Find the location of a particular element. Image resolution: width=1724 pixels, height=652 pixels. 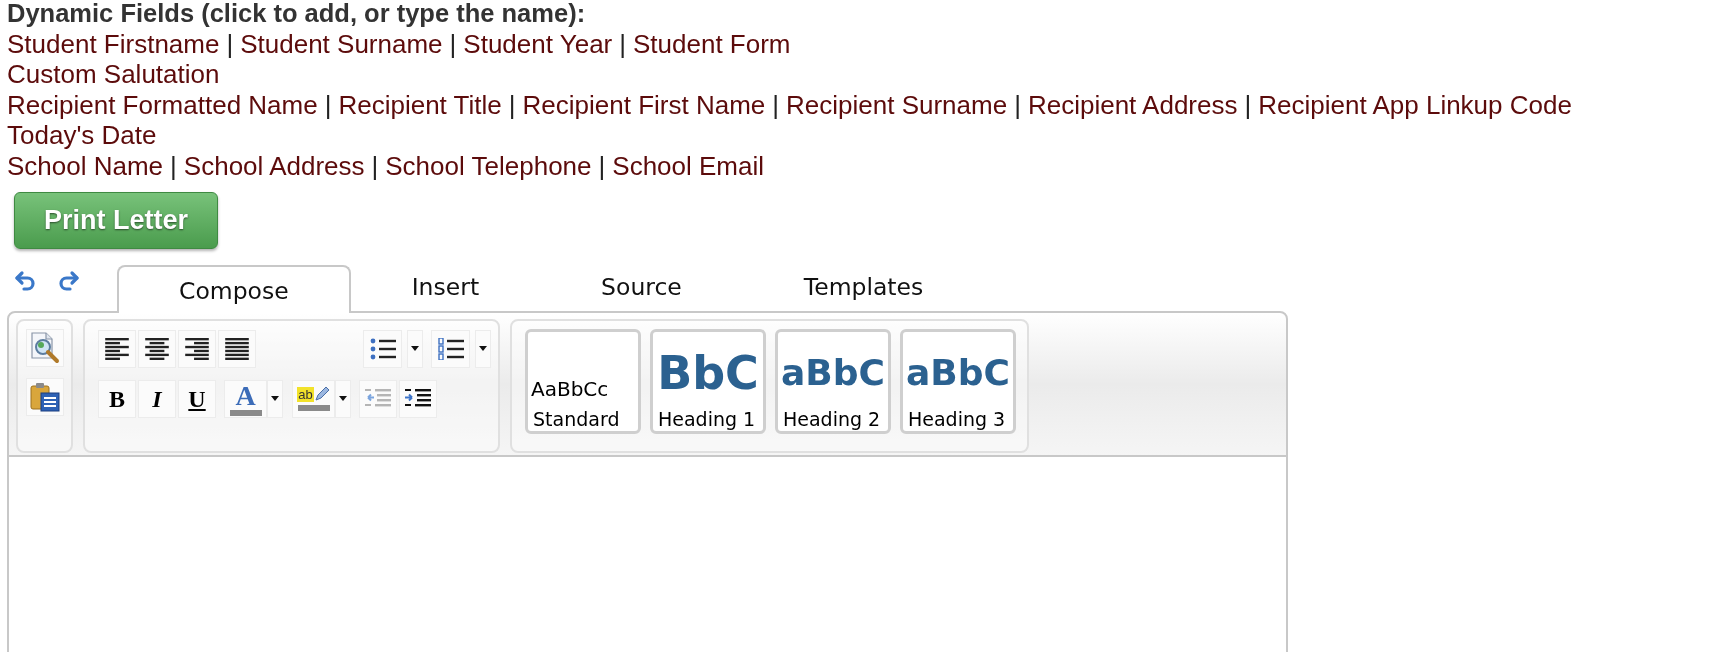

align-right-icon is located at coordinates (197, 348).